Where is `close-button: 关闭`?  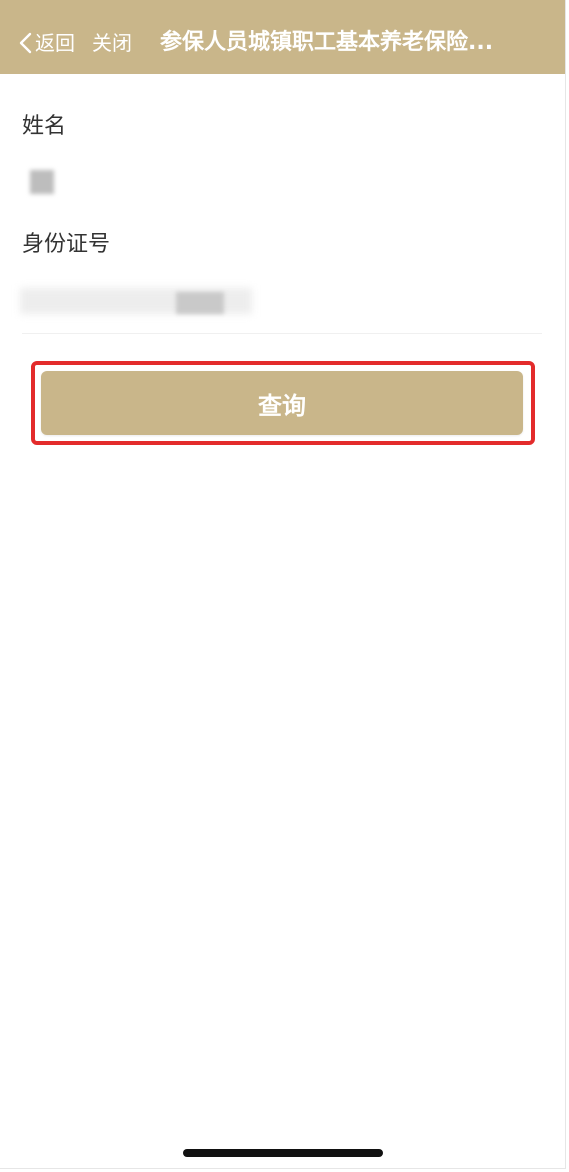
close-button: 关闭 is located at coordinates (112, 43).